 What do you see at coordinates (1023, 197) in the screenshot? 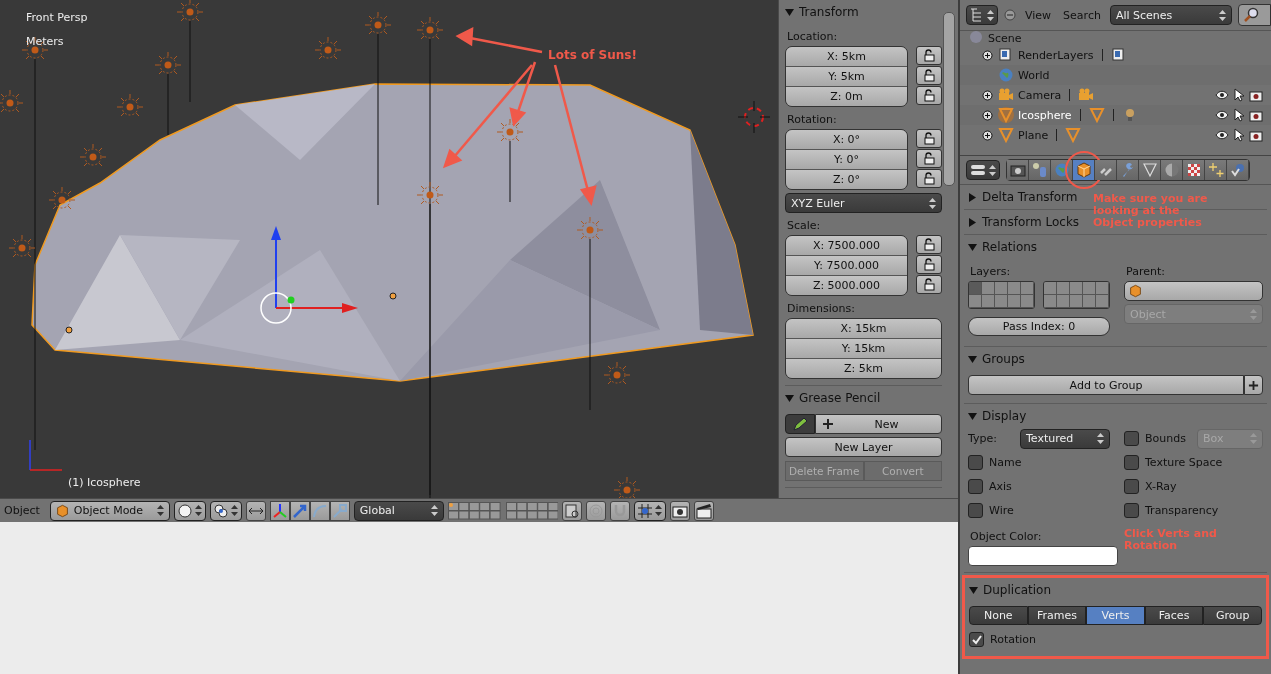
I see `panel-header: Delta Transform` at bounding box center [1023, 197].